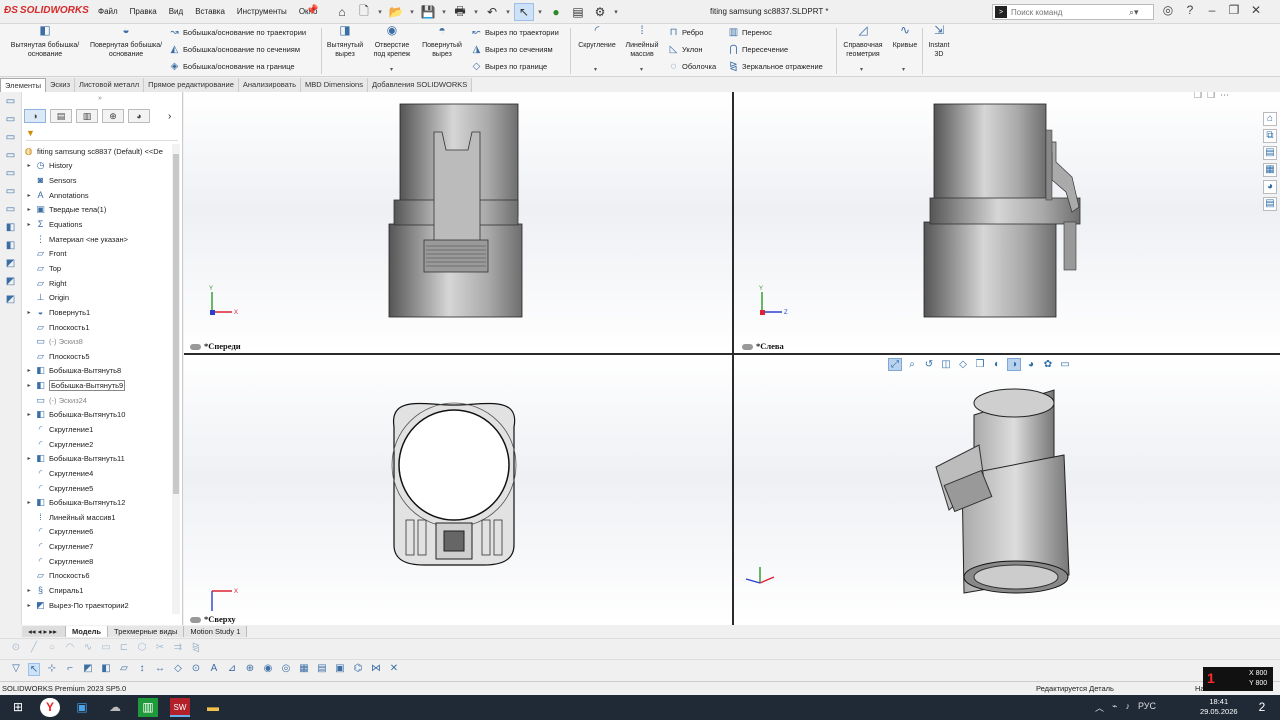  I want to click on view-orientation-icon: ❒, so click(980, 364).